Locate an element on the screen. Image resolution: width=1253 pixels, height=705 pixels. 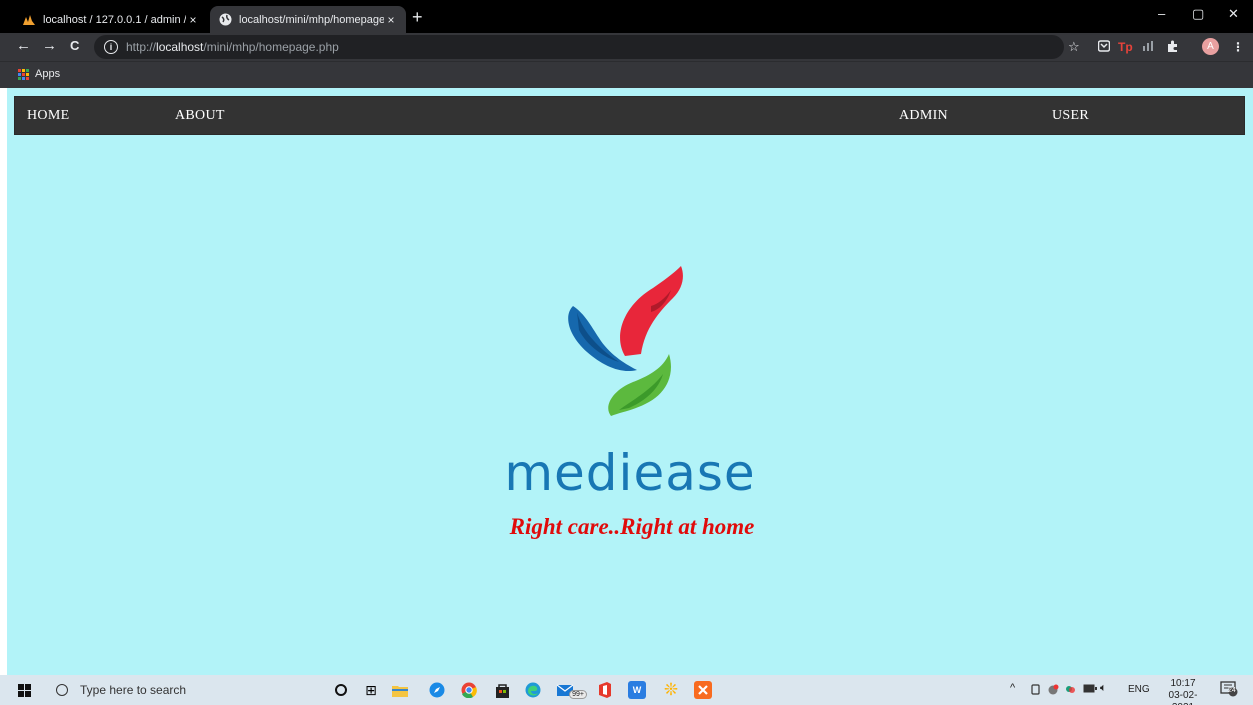
reload-button: C is located at coordinates (74, 46).